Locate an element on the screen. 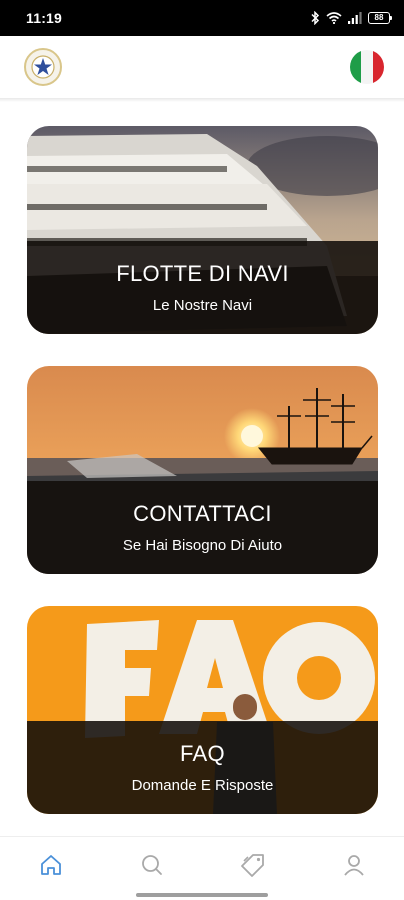  header-divider is located at coordinates (202, 100).